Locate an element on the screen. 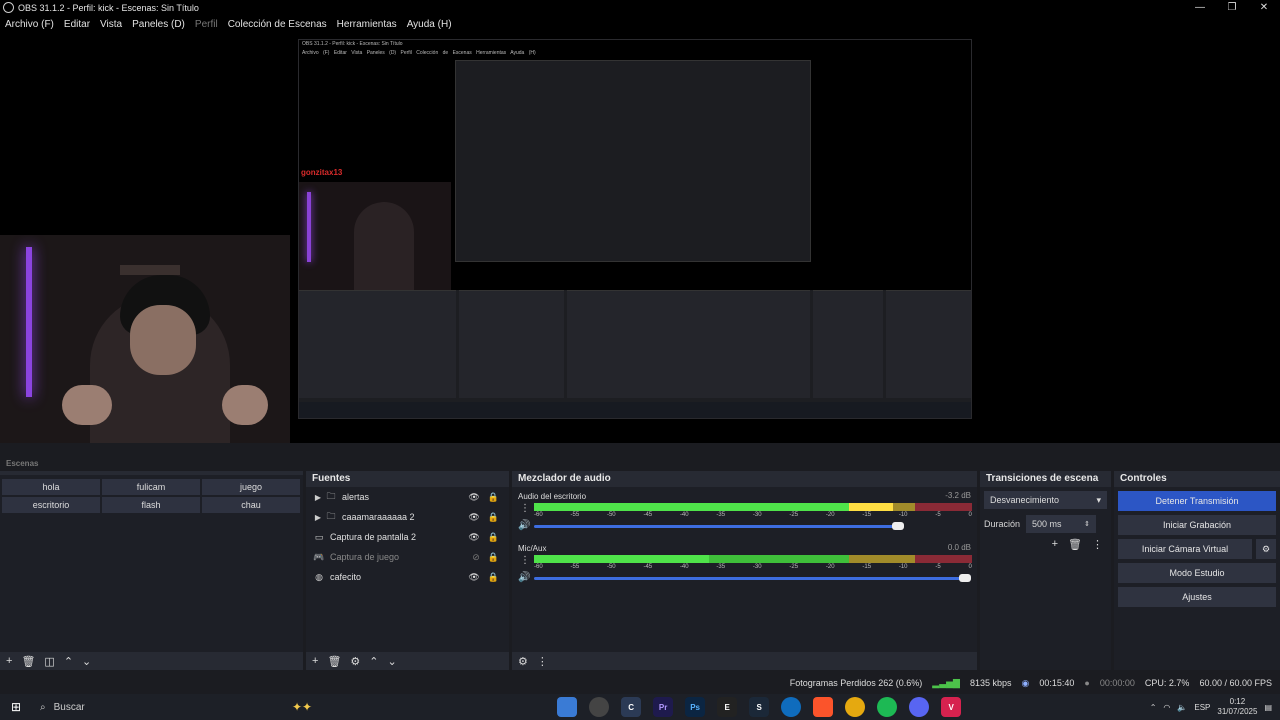 The height and width of the screenshot is (720, 1280). meter-tick-label: -15 is located at coordinates (867, 567).